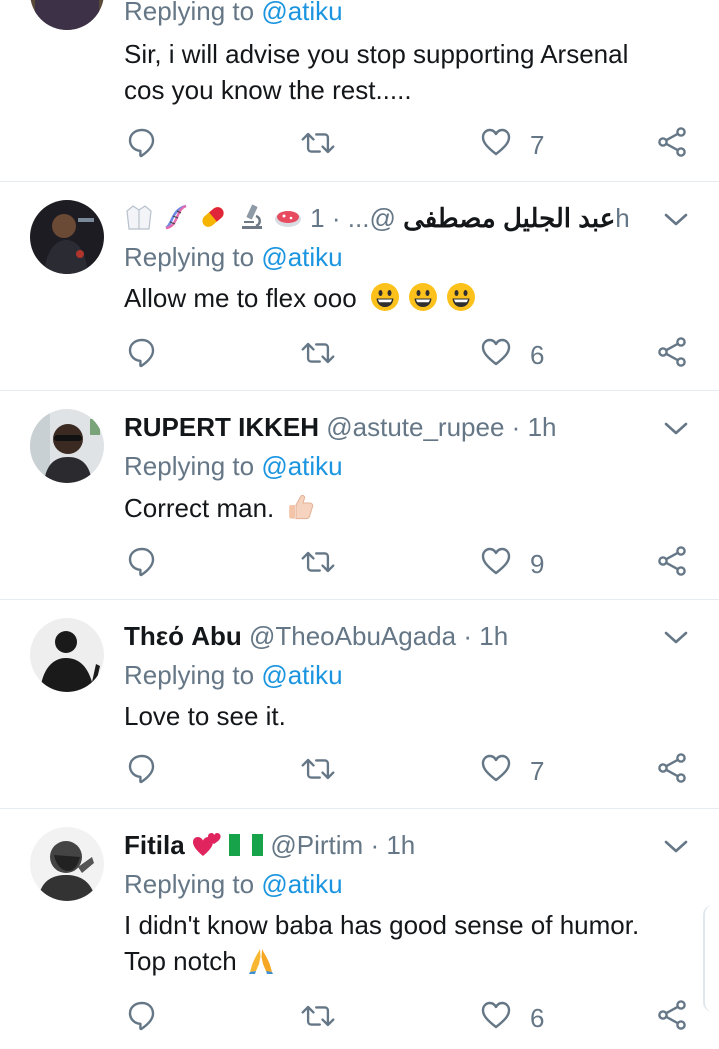  I want to click on tweet-text: Allow me to flex ooo, so click(300, 298).